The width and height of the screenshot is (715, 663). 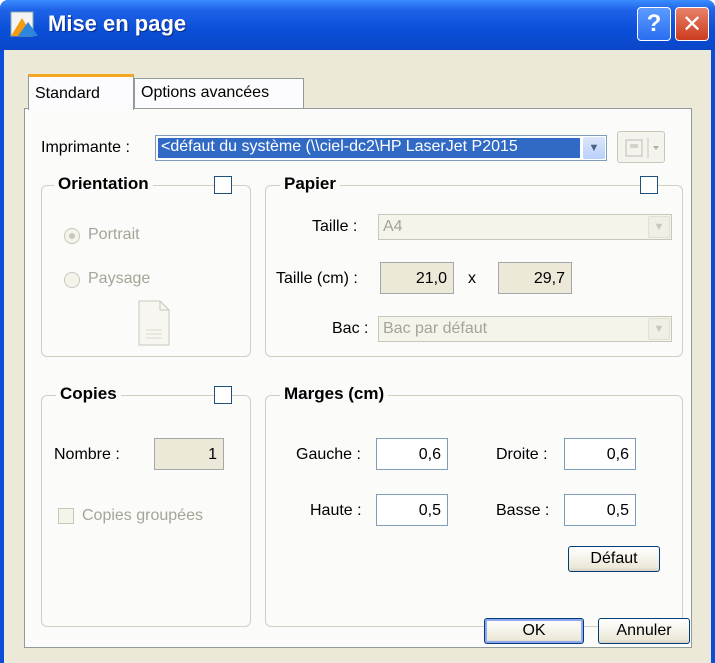 What do you see at coordinates (649, 185) in the screenshot?
I see `paper-checkbox` at bounding box center [649, 185].